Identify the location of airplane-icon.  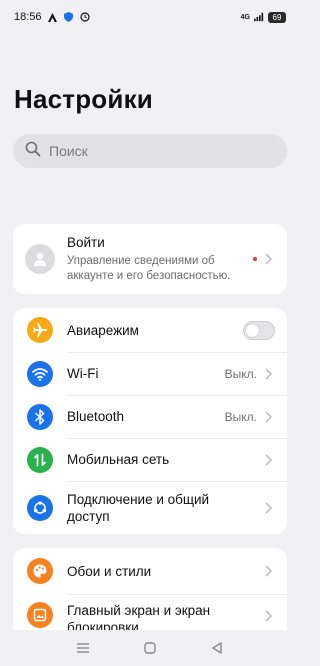
(40, 330).